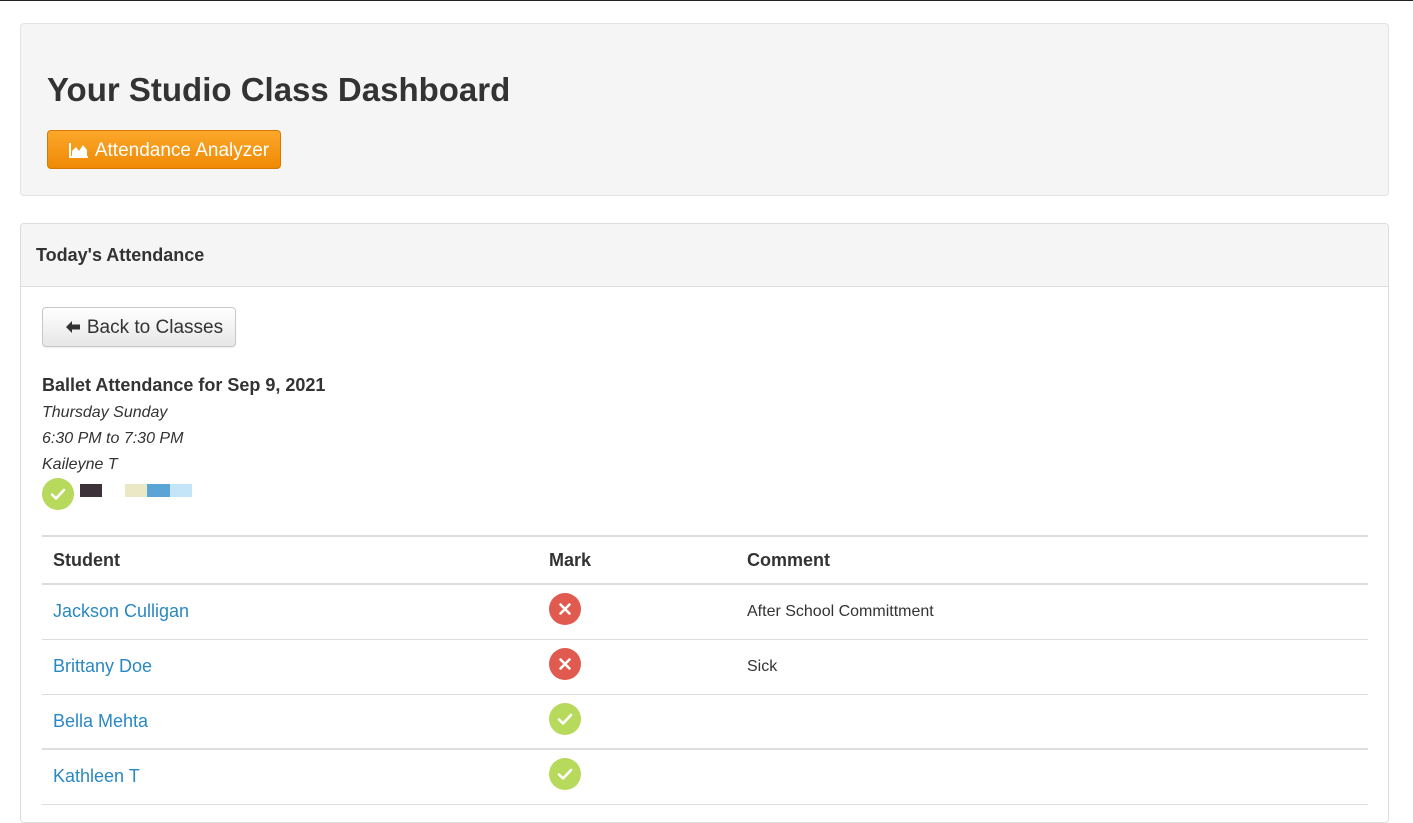 This screenshot has height=823, width=1413. Describe the element at coordinates (184, 385) in the screenshot. I see `class-title: Ballet Attendance for Sep 9, 2021` at that location.